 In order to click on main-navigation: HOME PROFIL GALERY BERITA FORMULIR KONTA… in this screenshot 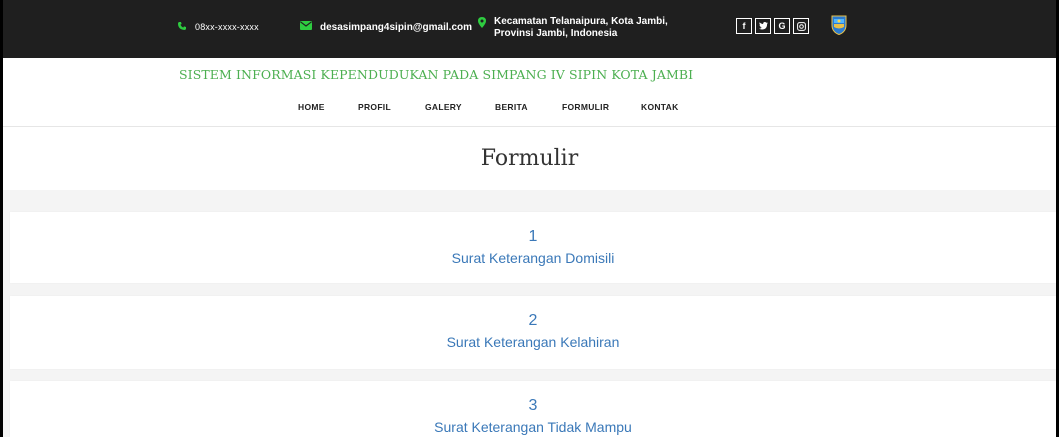, I will do `click(529, 109)`.